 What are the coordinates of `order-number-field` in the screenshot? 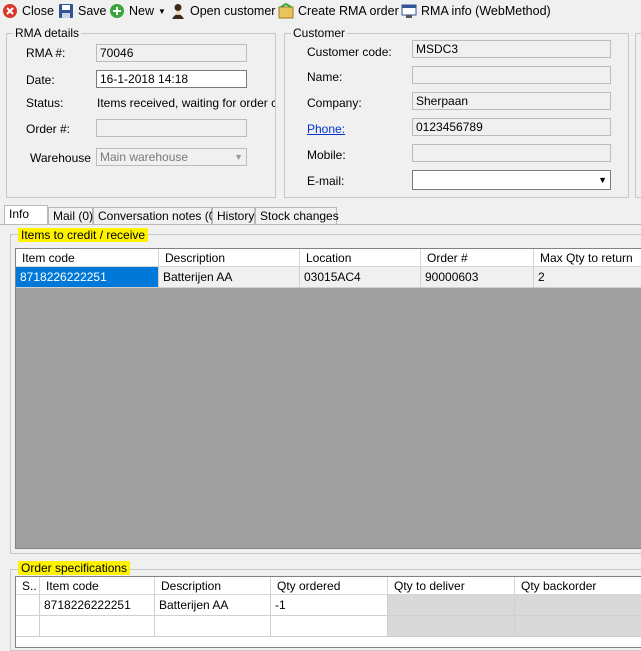 It's located at (171, 128).